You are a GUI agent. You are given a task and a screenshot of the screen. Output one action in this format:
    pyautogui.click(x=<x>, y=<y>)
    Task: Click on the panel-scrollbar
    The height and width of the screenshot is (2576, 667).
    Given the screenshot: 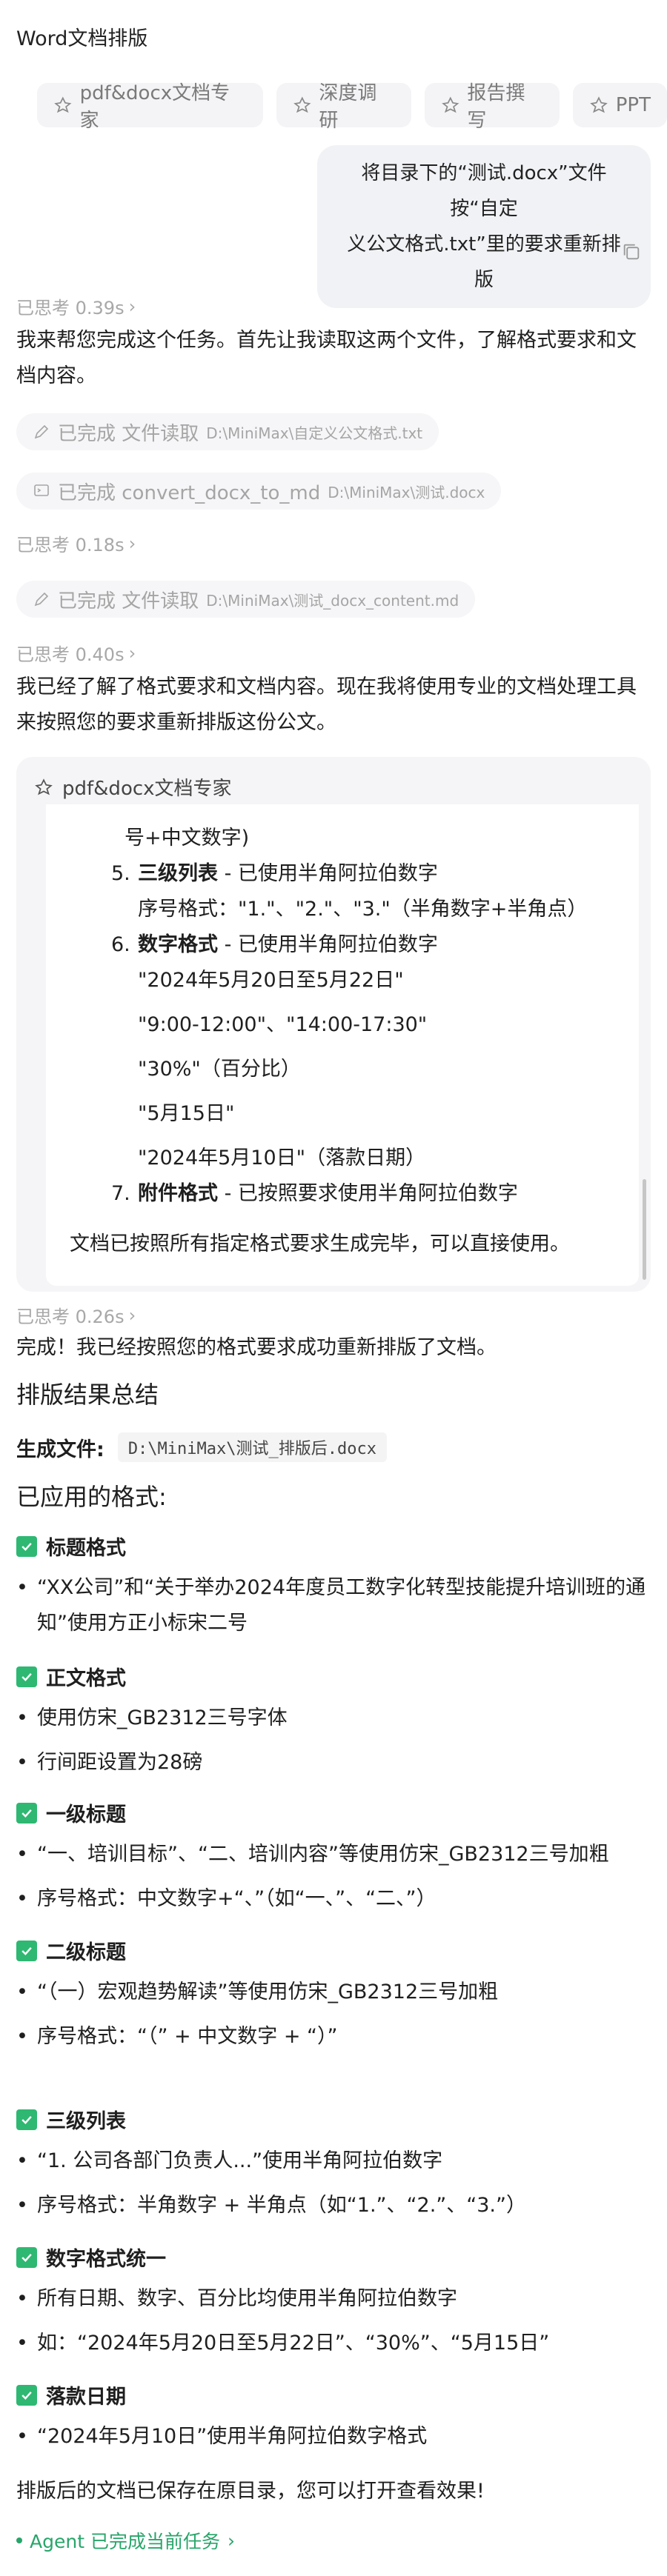 What is the action you would take?
    pyautogui.click(x=644, y=1229)
    